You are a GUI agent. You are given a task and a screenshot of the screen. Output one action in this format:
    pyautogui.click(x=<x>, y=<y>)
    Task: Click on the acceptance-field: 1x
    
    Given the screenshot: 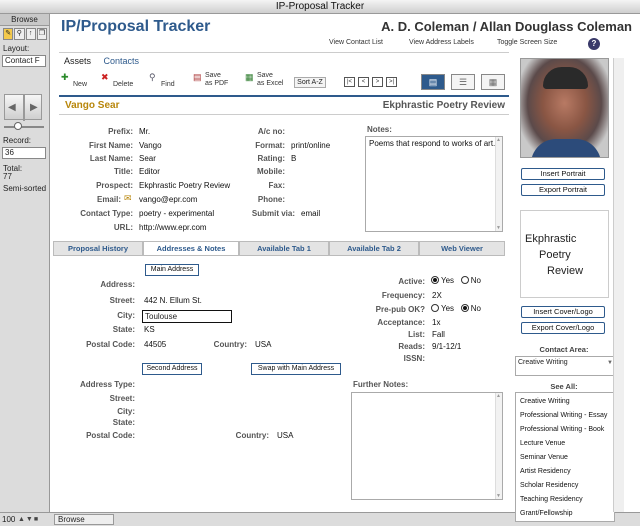 What is the action you would take?
    pyautogui.click(x=436, y=322)
    